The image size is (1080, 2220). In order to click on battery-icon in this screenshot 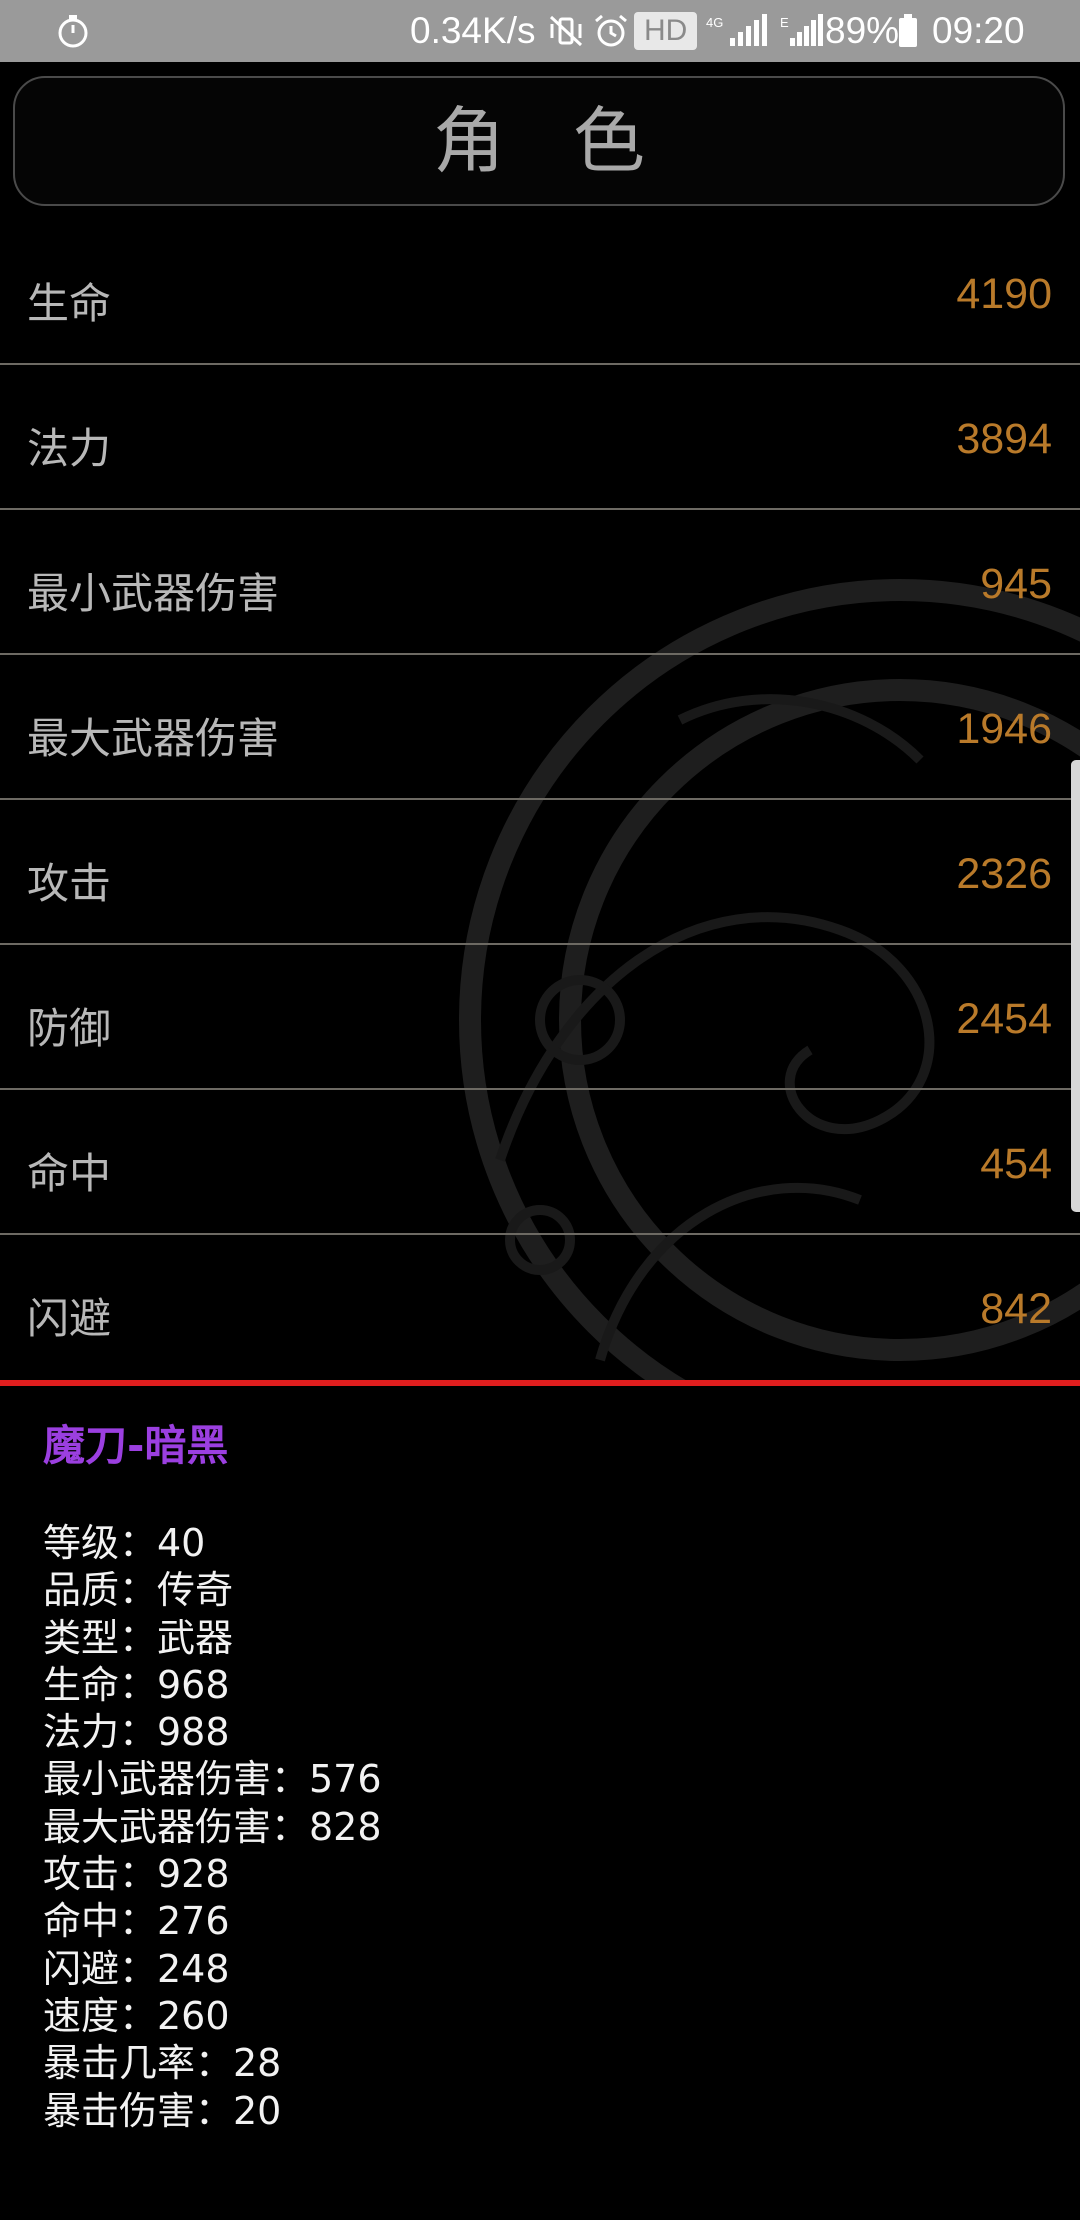, I will do `click(908, 30)`.